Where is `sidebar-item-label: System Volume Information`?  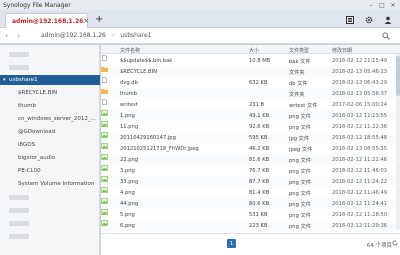
sidebar-item-label: System Volume Information is located at coordinates (56, 184).